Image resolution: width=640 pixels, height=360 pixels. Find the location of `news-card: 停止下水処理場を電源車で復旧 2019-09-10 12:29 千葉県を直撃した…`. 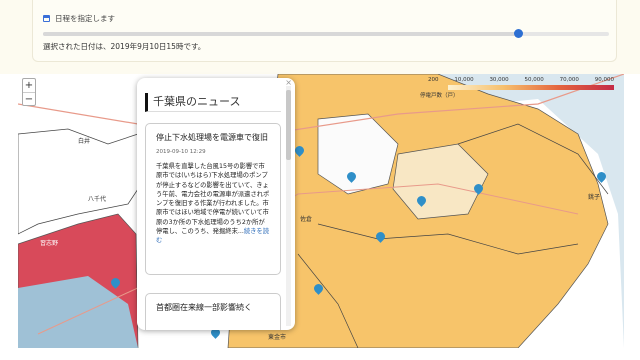

news-card: 停止下水処理場を電源車で復旧 2019-09-10 12:29 千葉県を直撃した… is located at coordinates (213, 199).